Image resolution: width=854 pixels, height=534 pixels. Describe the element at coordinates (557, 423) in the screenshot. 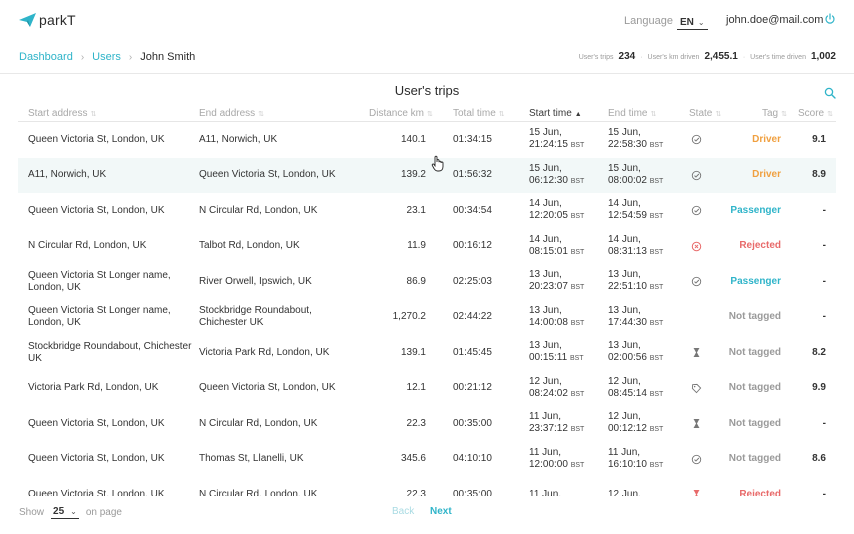

I see `start-time-cell: 11 Jun, 23:37:12 BST` at that location.